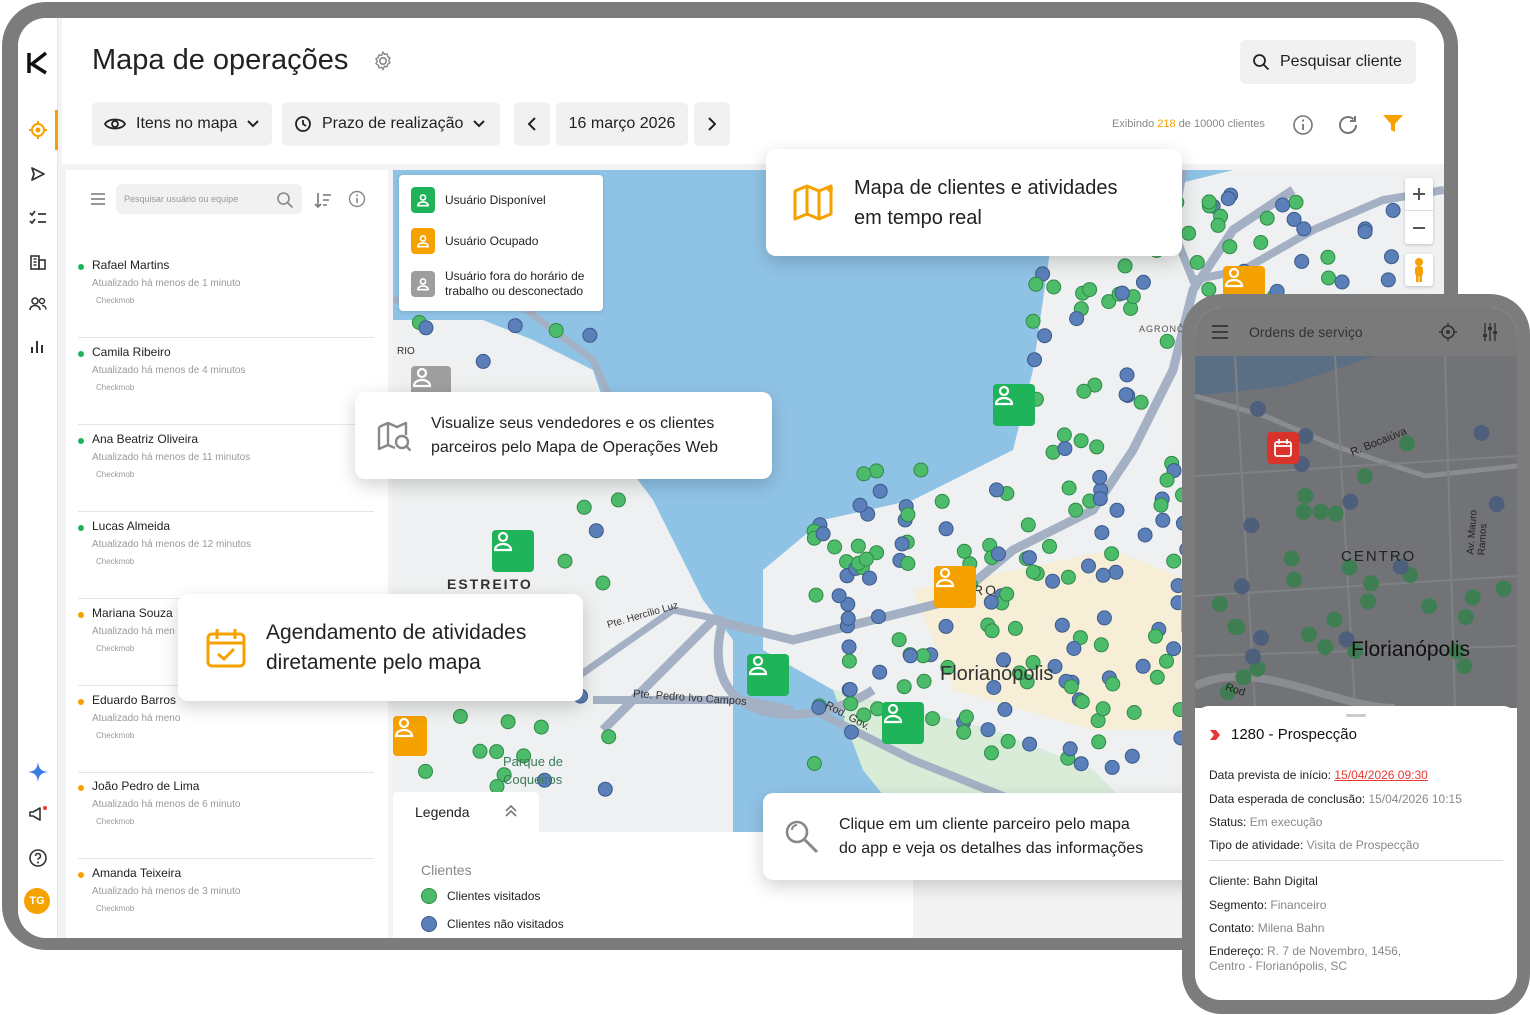 The width and height of the screenshot is (1530, 1015). What do you see at coordinates (226, 733) in the screenshot?
I see `user-list-item: Eduardo Barros Atualizado há meno Checkmob` at bounding box center [226, 733].